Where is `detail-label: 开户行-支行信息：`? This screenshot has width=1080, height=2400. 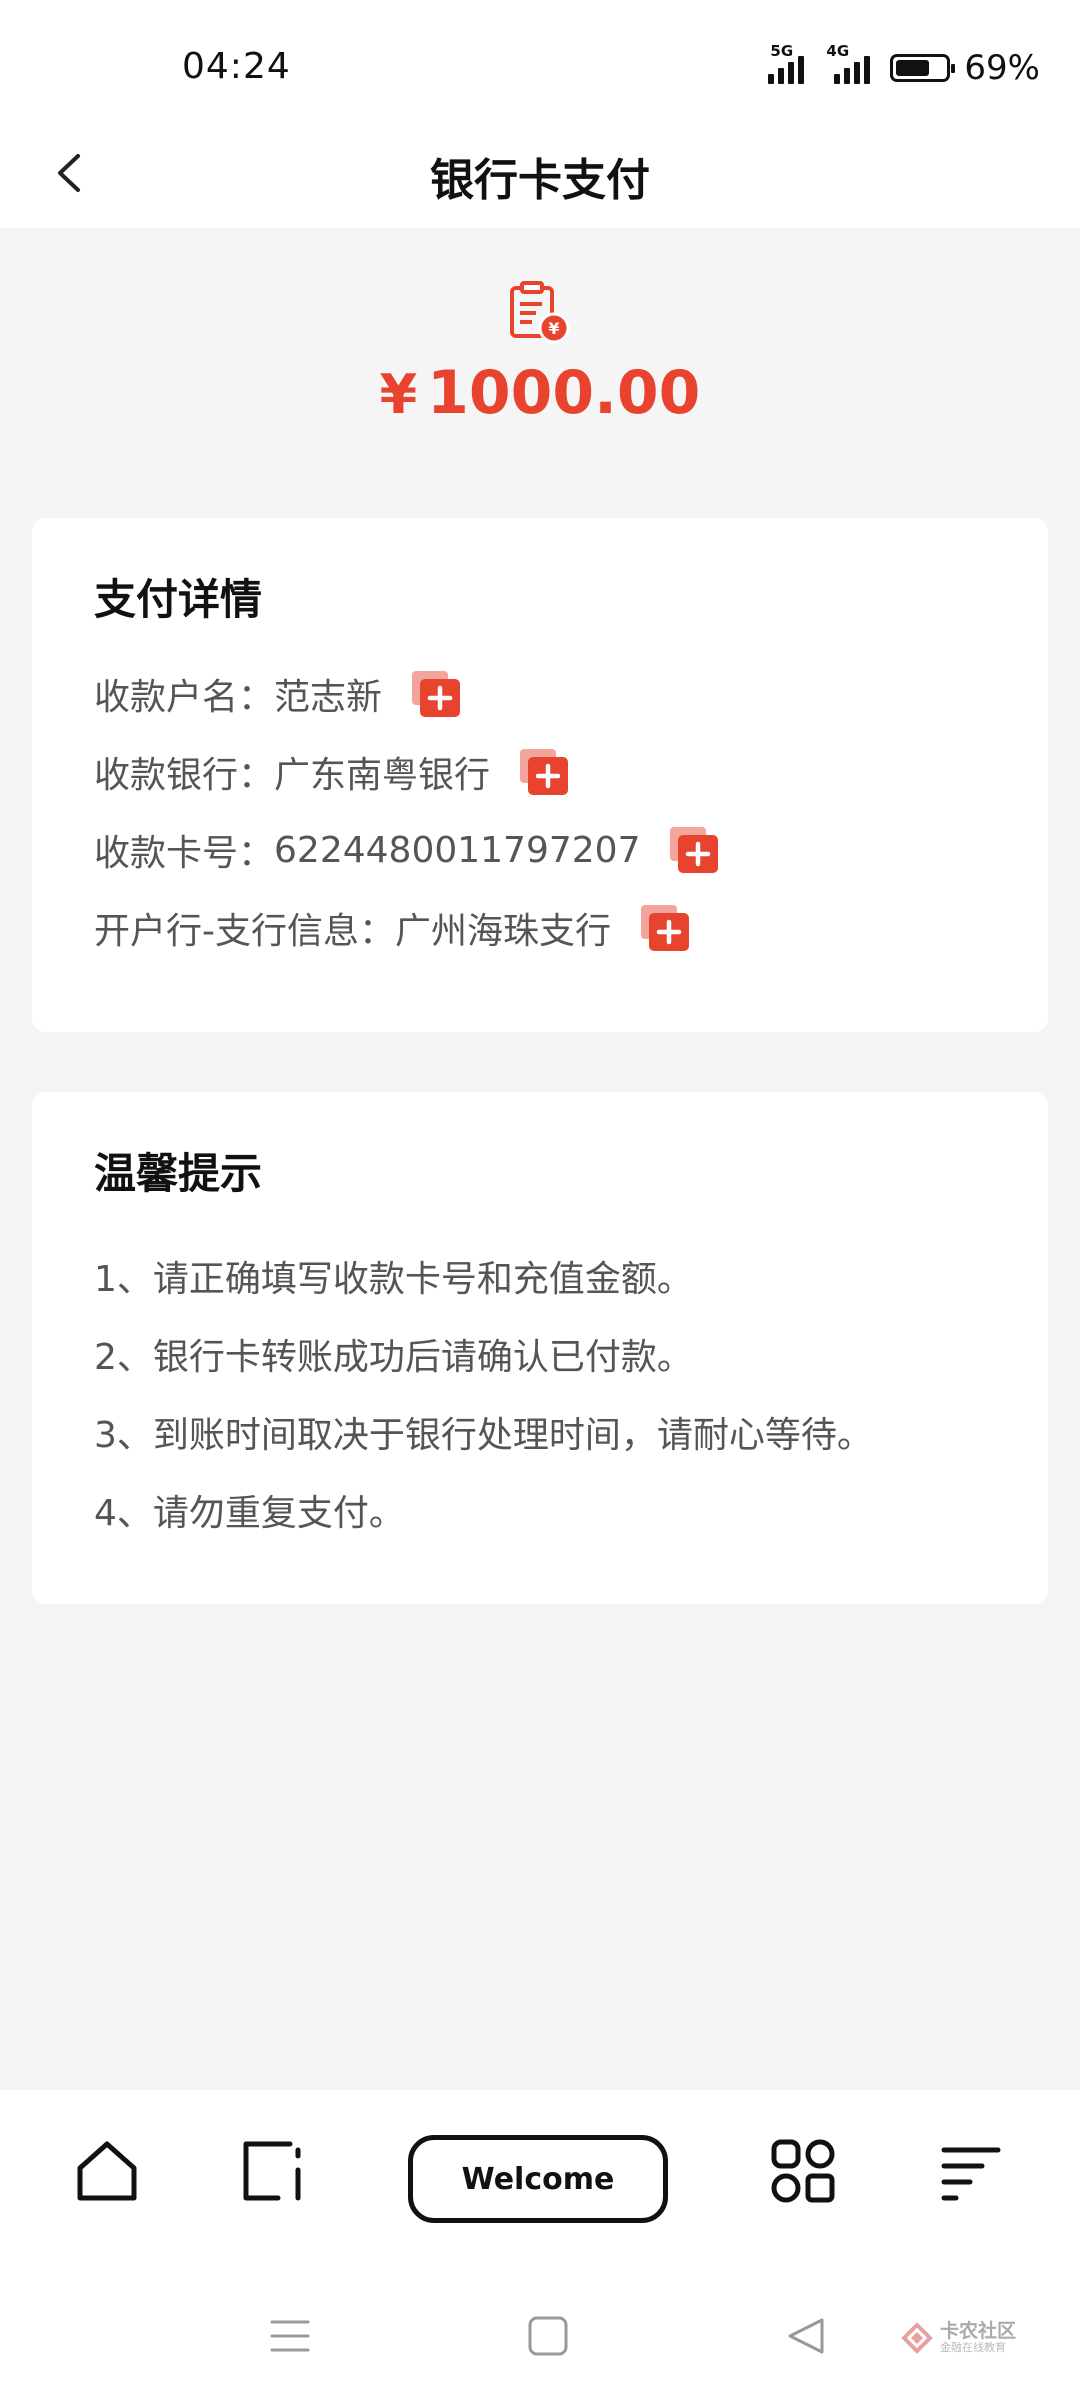
detail-label: 开户行-支行信息： is located at coordinates (244, 931).